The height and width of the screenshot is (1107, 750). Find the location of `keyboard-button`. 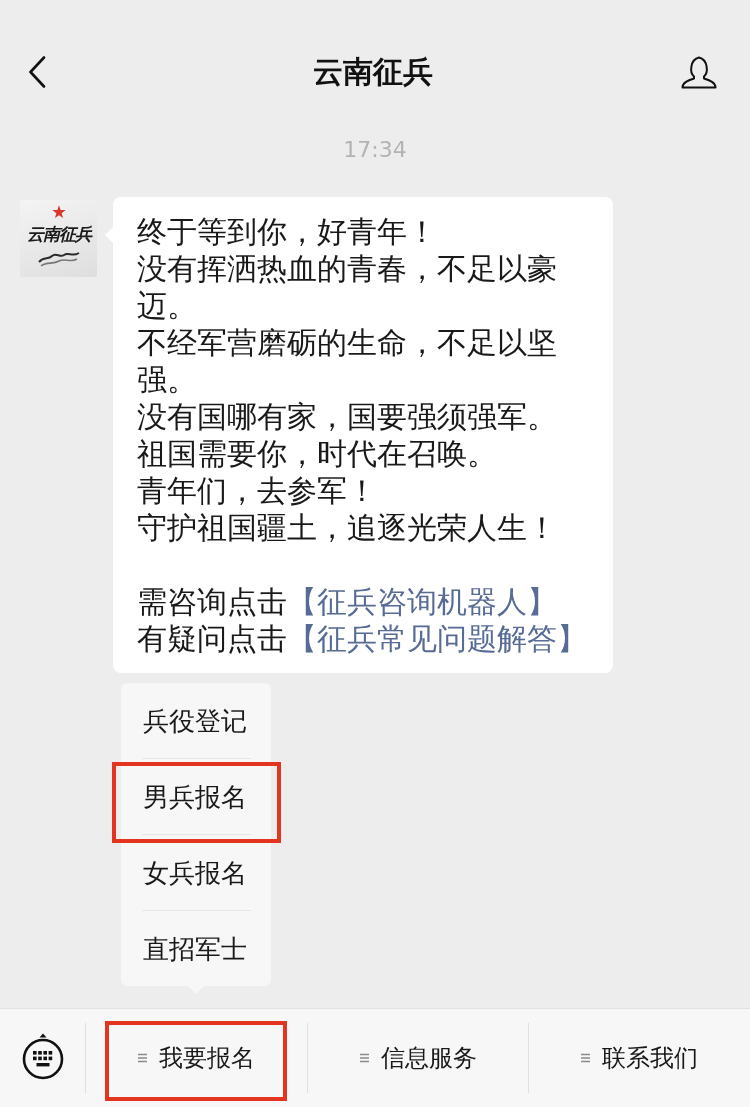

keyboard-button is located at coordinates (42, 1056).